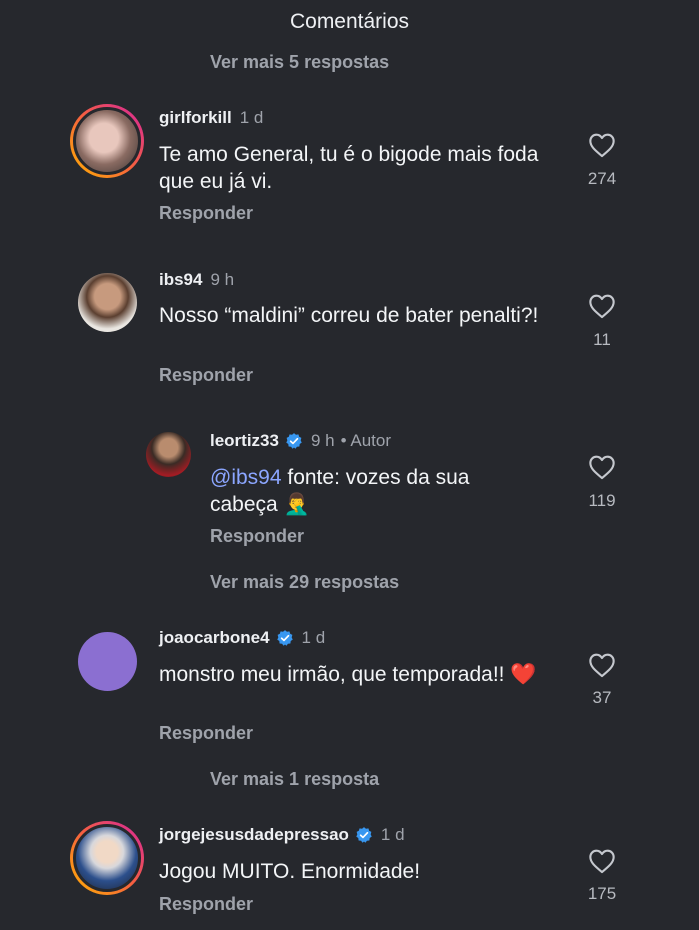  Describe the element at coordinates (602, 697) in the screenshot. I see `like-count: 37` at that location.